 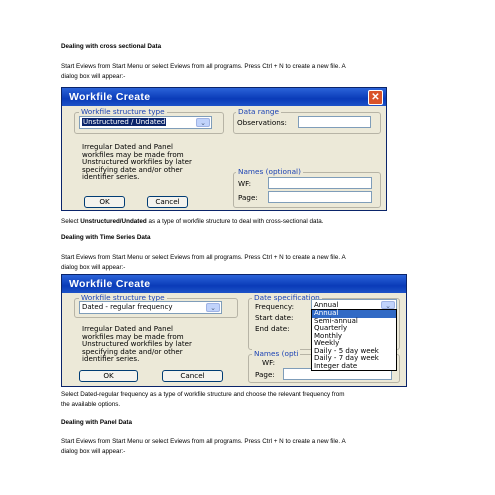 I want to click on dialog-titlebar: Workfile Create, so click(x=234, y=284).